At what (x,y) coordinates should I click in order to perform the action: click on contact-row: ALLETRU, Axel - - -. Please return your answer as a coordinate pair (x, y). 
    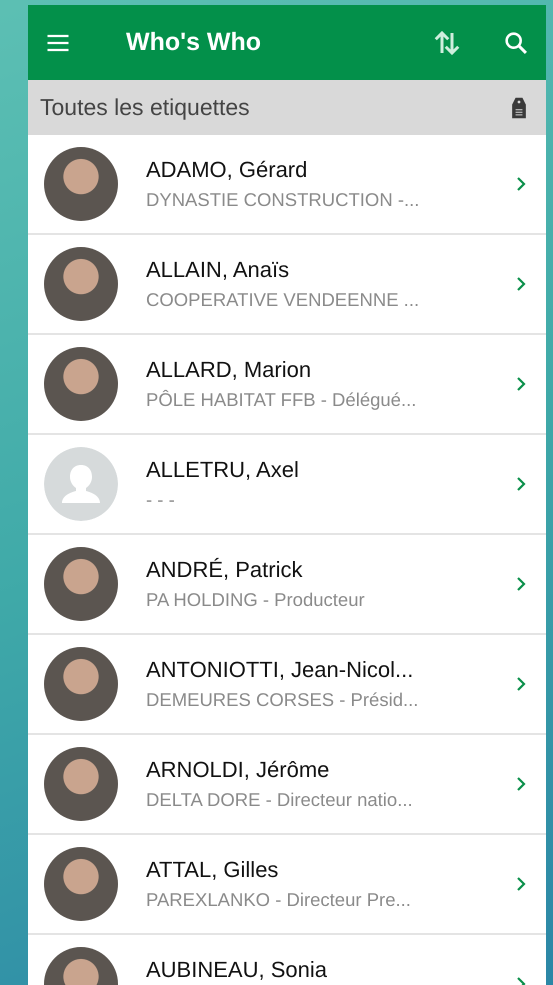
    Looking at the image, I should click on (287, 485).